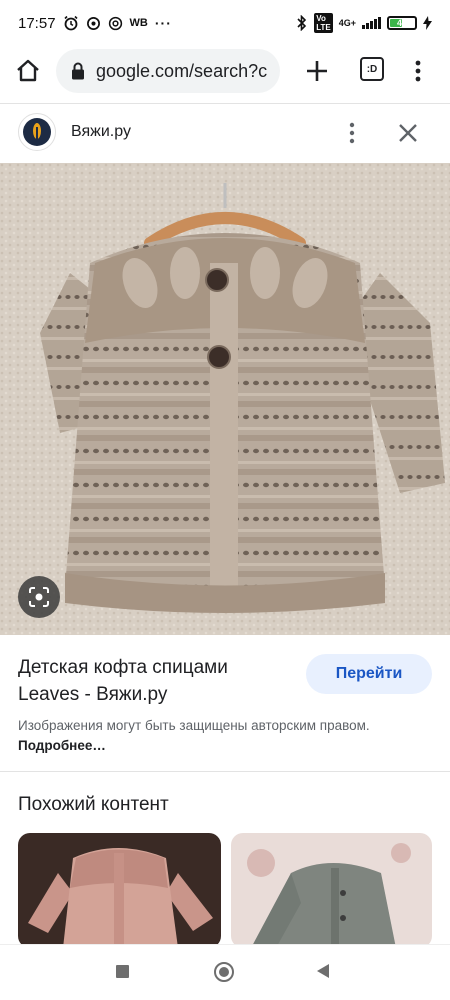 The image size is (450, 1000). I want to click on pink-cardigan-photo, so click(119, 890).